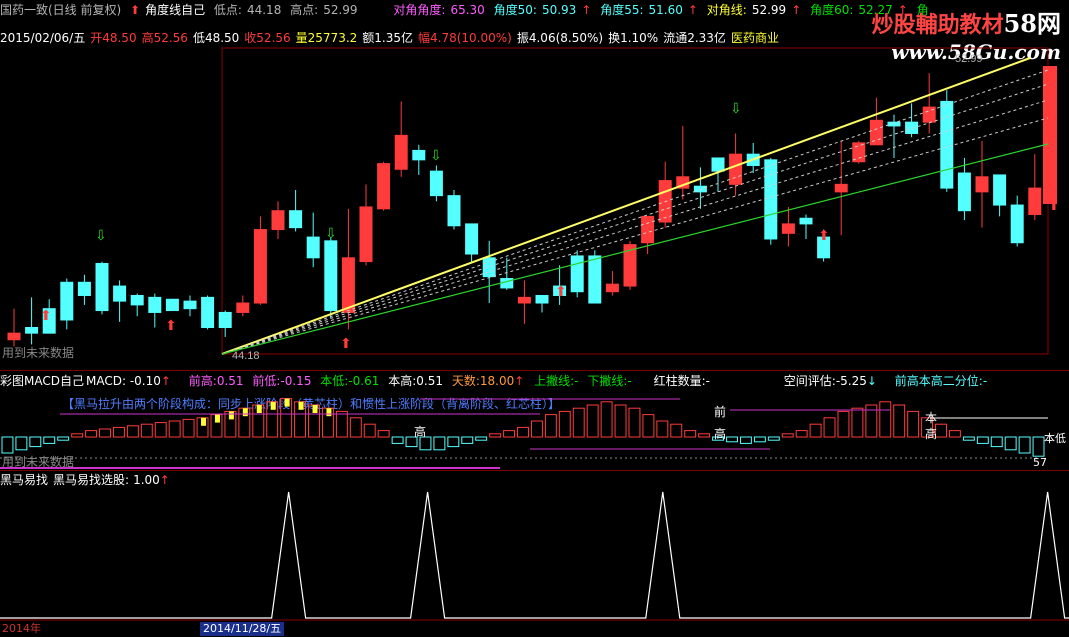 The height and width of the screenshot is (637, 1069). I want to click on label-57: 57, so click(1040, 462).